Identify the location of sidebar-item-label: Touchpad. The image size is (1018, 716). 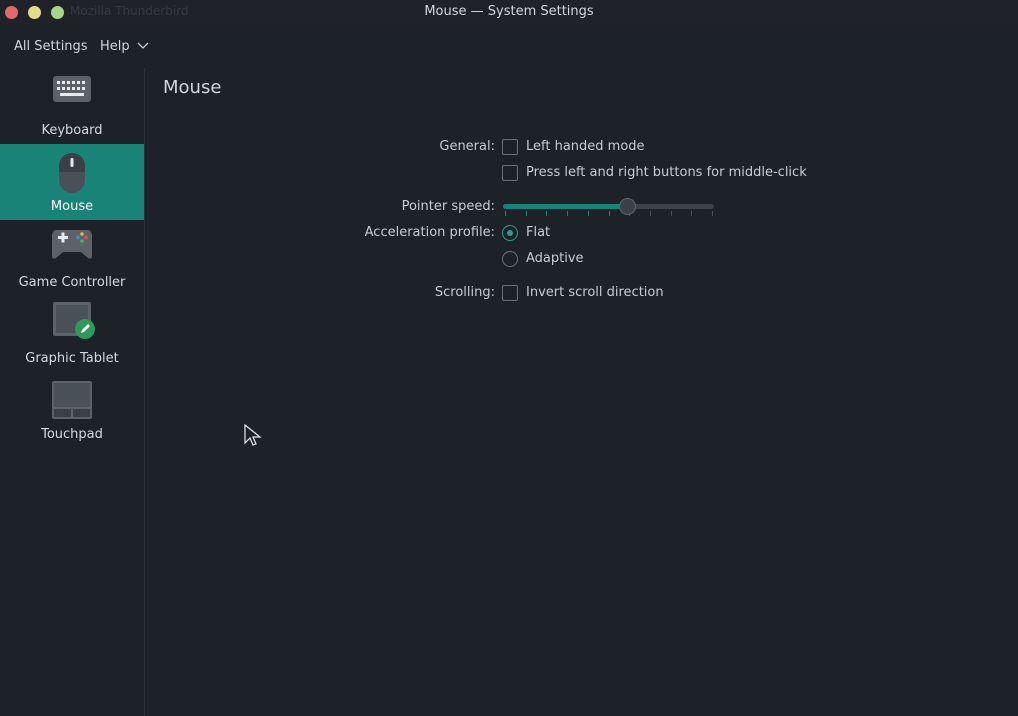
(72, 434).